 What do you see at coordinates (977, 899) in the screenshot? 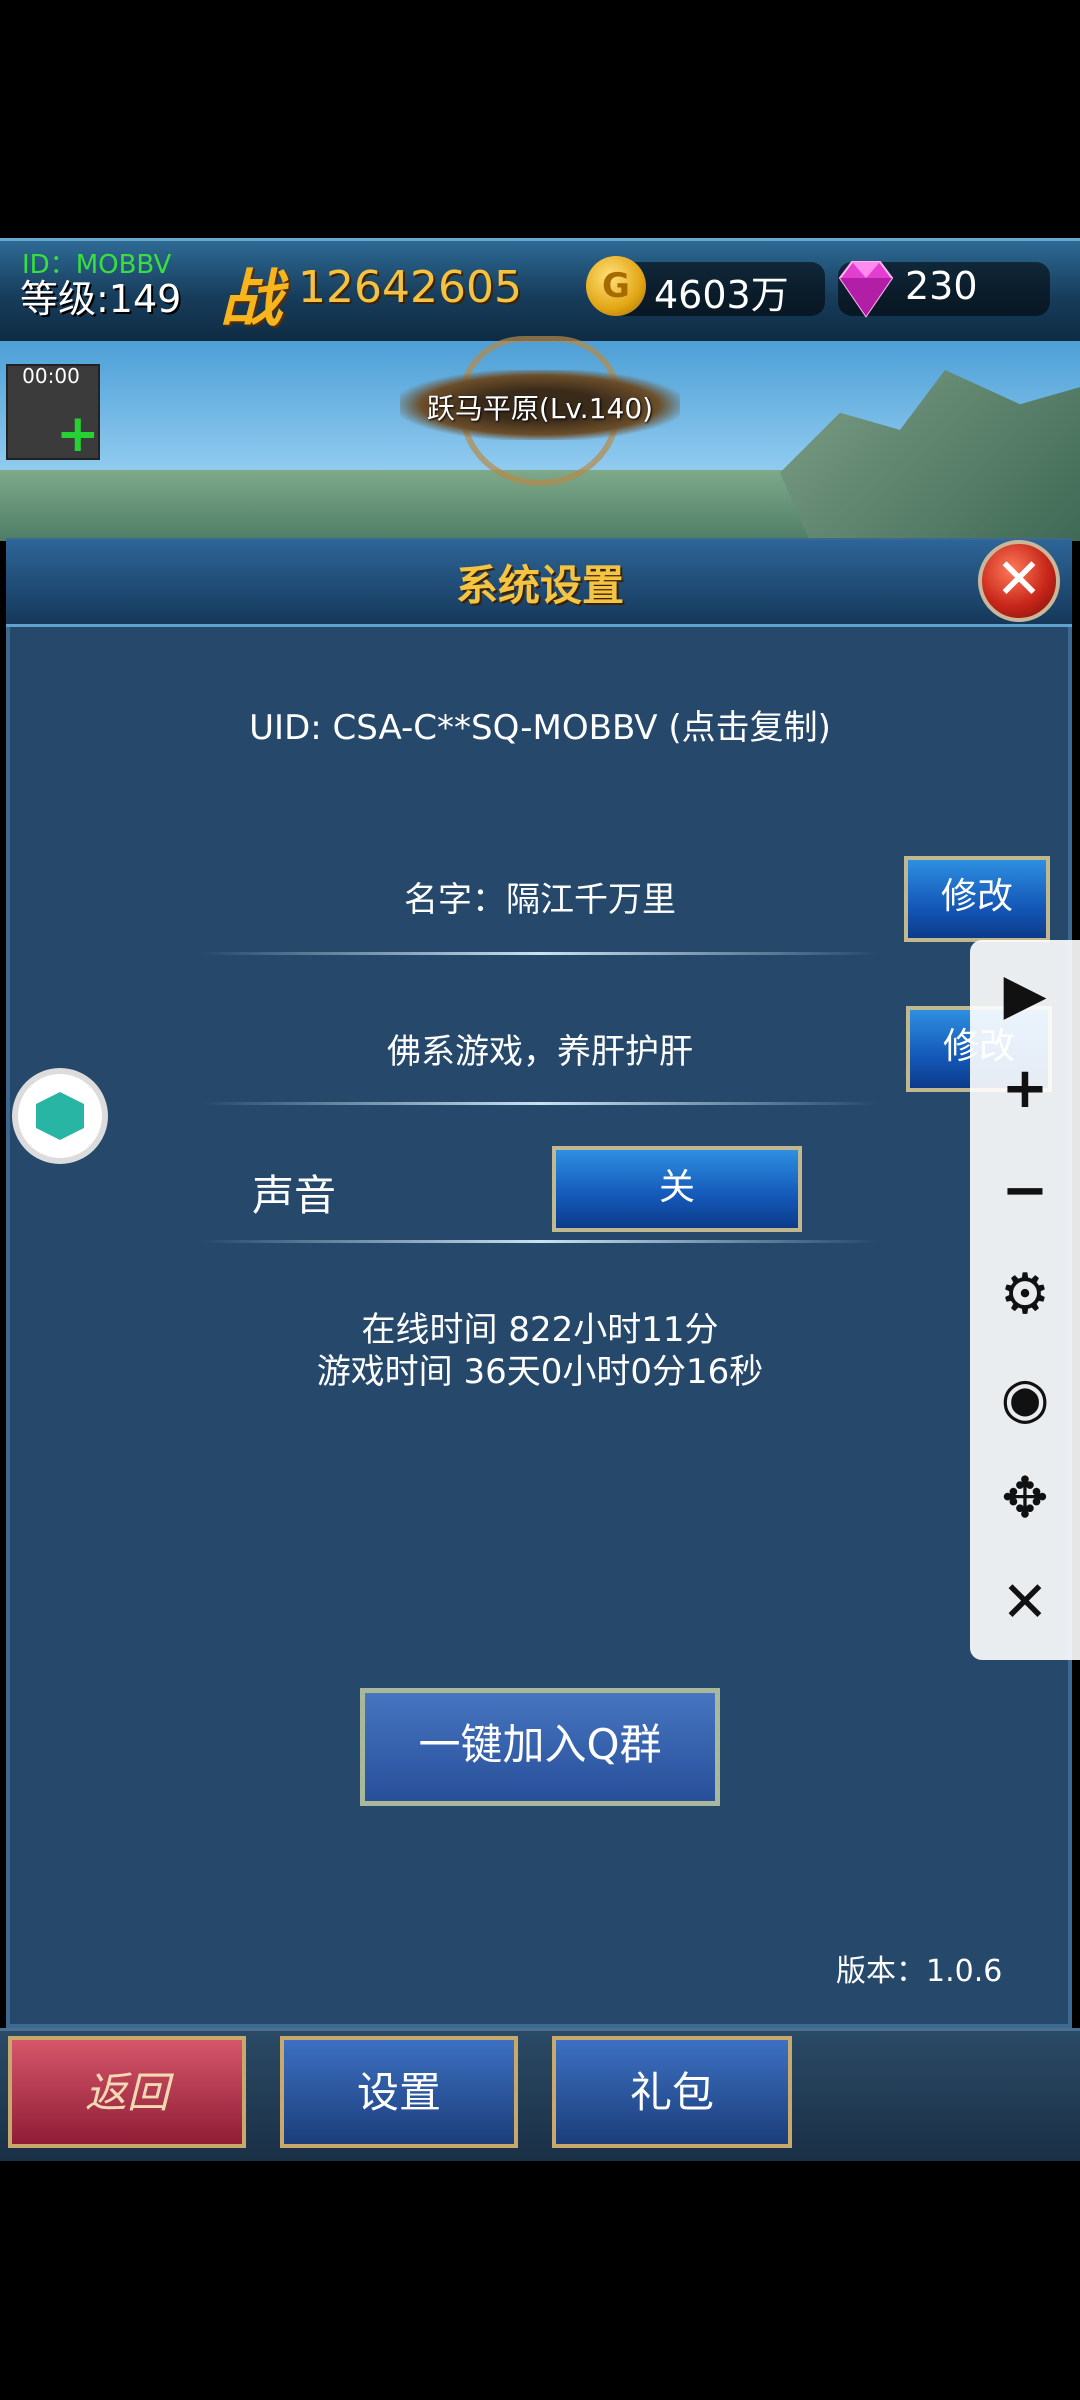
I see `edit-name-button: 修改` at bounding box center [977, 899].